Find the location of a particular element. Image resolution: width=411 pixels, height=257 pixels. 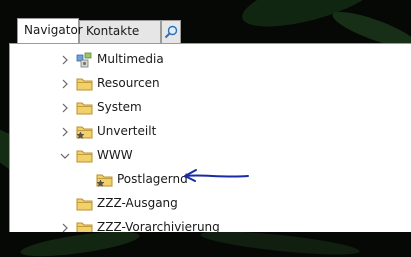

chevron-down-icon is located at coordinates (65, 156).